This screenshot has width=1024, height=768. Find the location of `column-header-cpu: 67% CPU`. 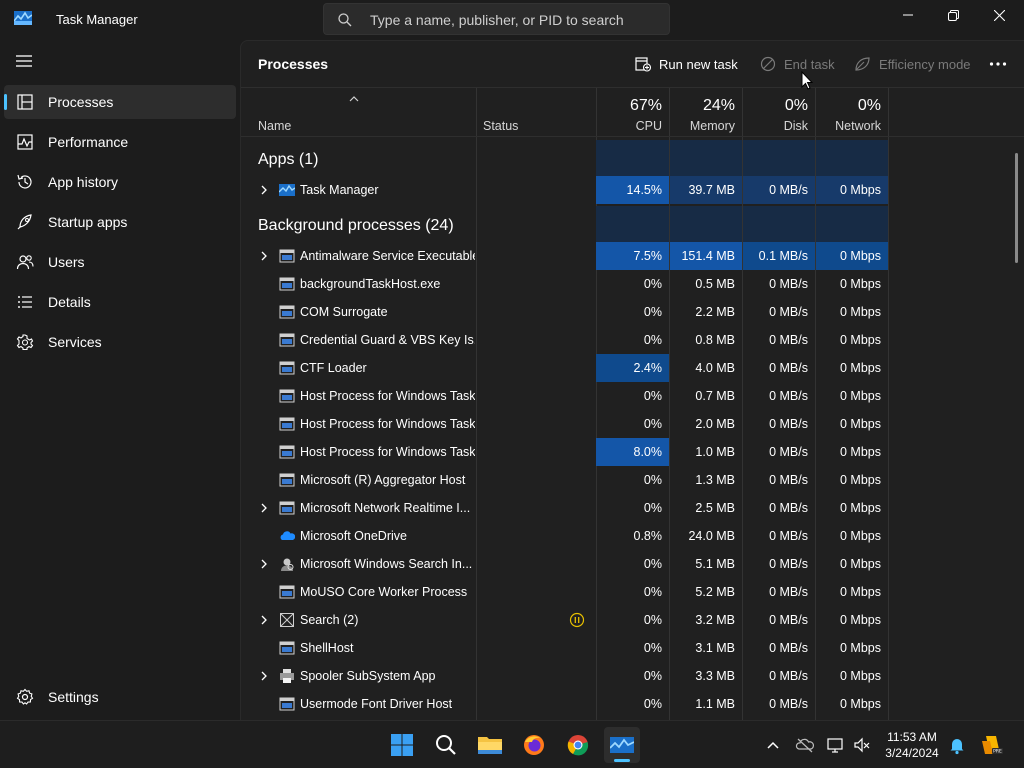

column-header-cpu: 67% CPU is located at coordinates (632, 113).